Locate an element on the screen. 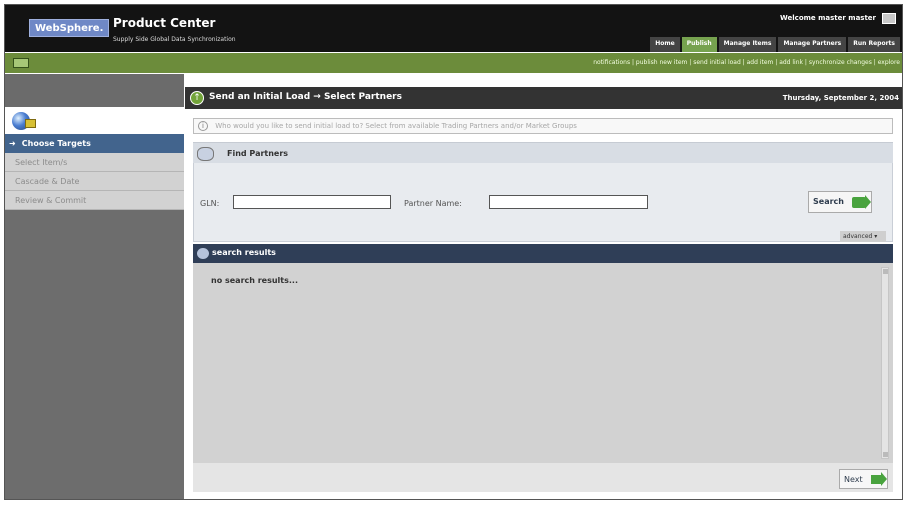 This screenshot has height=506, width=907. product-subtitle: Supply Side Global Data Synchronization is located at coordinates (174, 39).